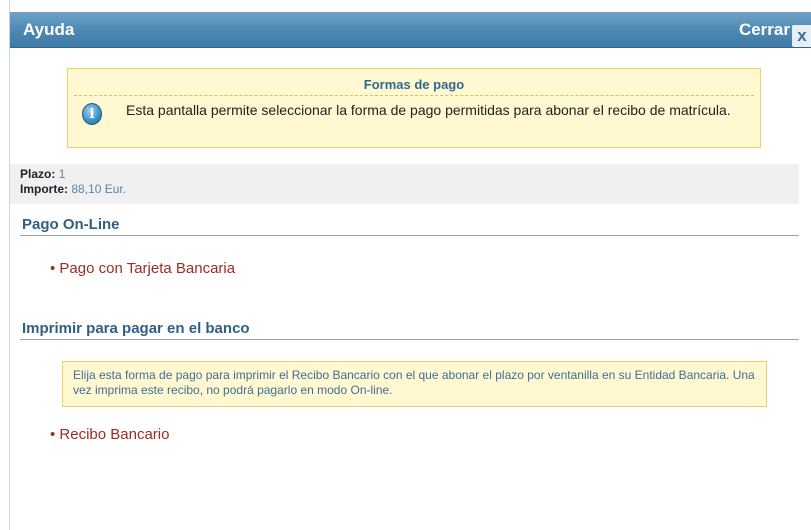 This screenshot has height=530, width=811. I want to click on importe-value: 88,10 Eur., so click(99, 189).